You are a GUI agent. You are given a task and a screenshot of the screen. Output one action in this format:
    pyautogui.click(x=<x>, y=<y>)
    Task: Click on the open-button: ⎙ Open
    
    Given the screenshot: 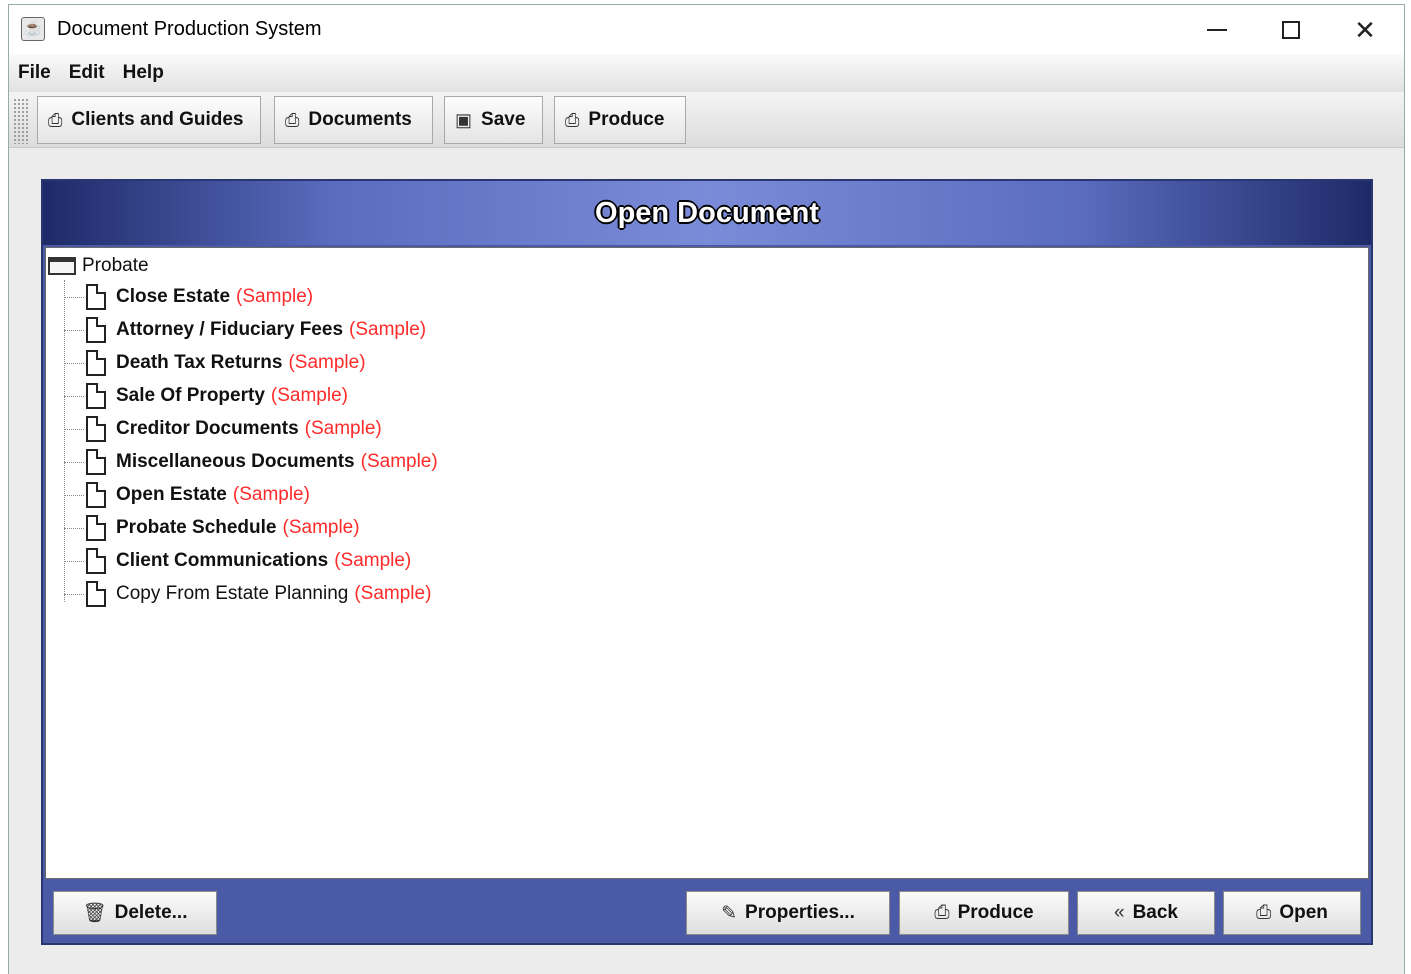 What is the action you would take?
    pyautogui.click(x=1292, y=913)
    